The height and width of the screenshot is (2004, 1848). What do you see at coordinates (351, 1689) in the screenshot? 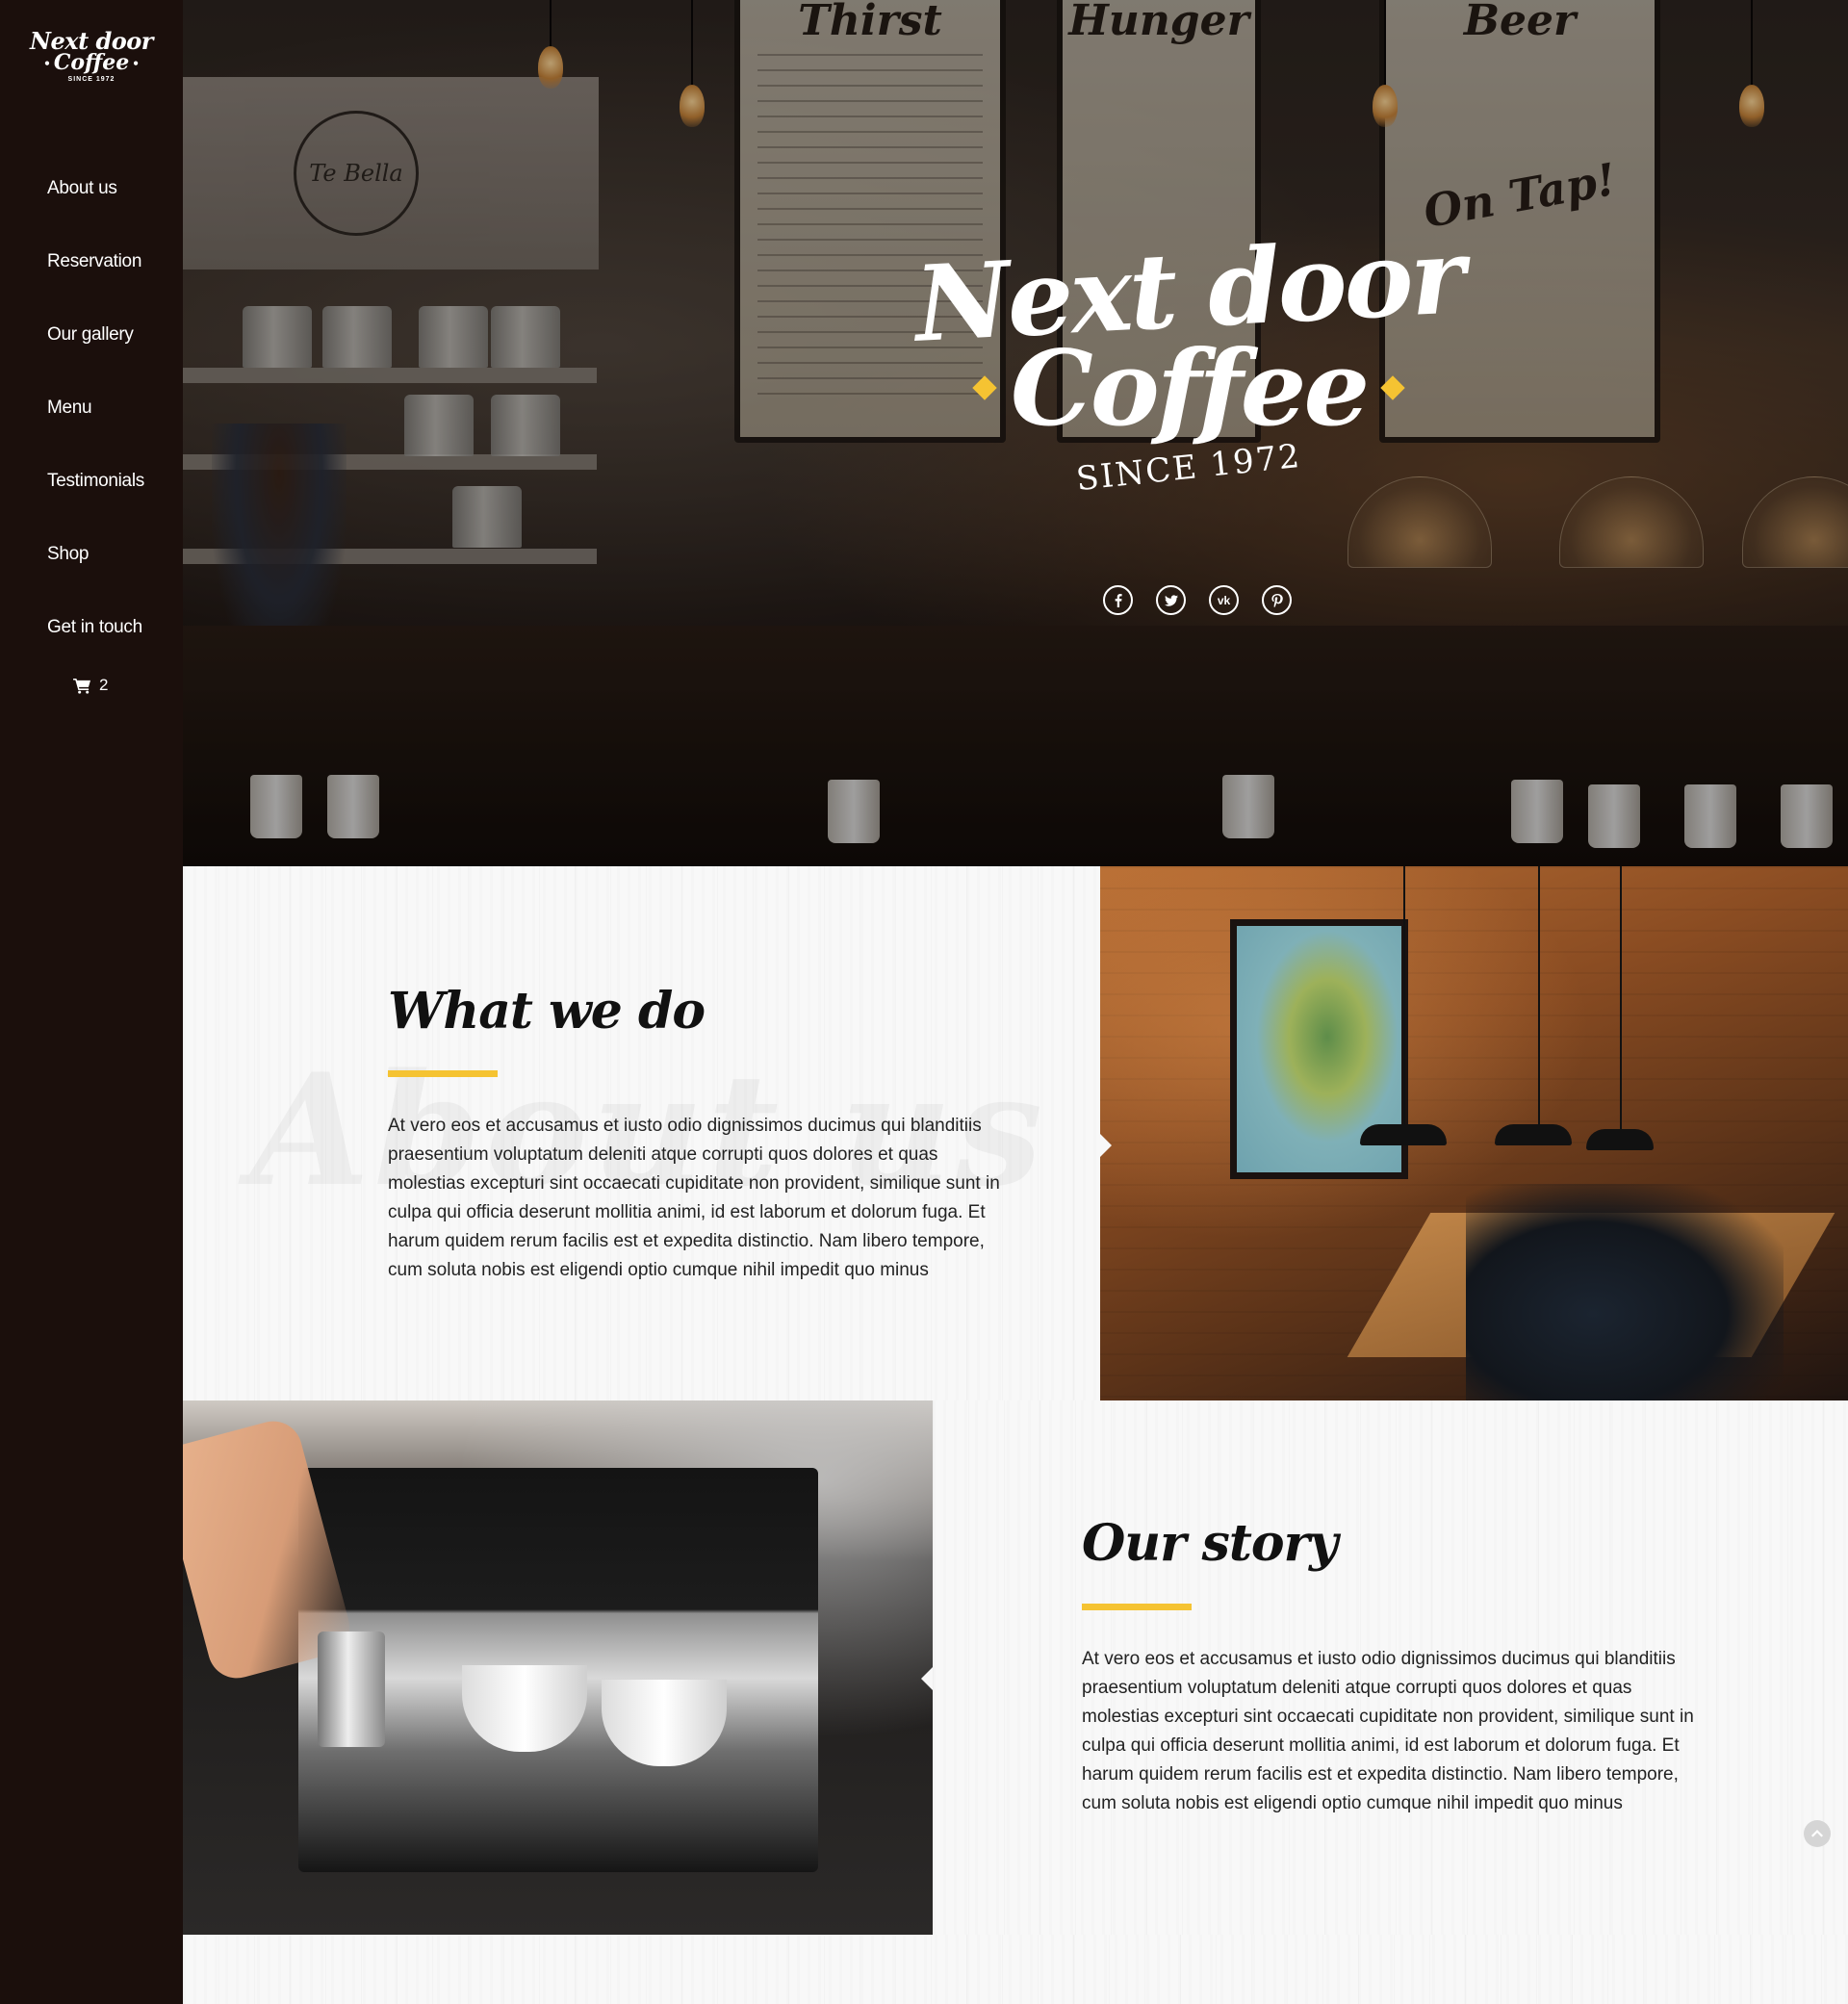
I see `milk-pitcher` at bounding box center [351, 1689].